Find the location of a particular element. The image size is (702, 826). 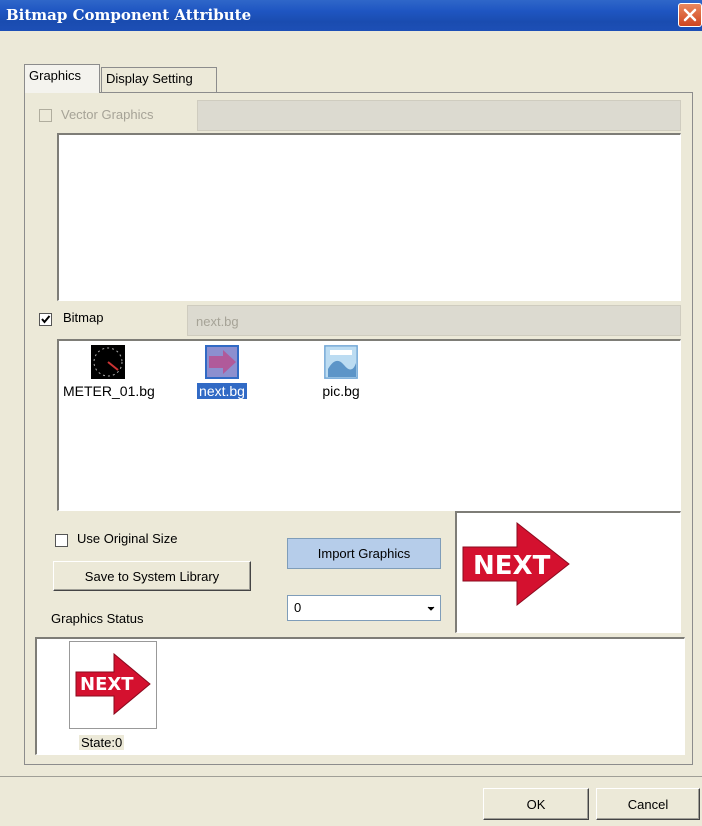

next-arrow-thumbnail-icon is located at coordinates (222, 362).